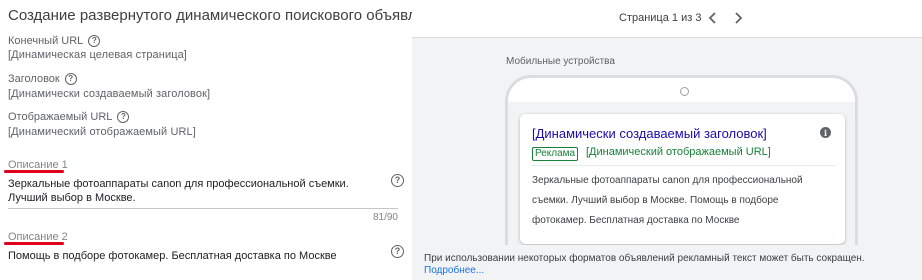 The width and height of the screenshot is (922, 280). I want to click on headline-value: [Динамически создаваемый заголовок], so click(109, 94).